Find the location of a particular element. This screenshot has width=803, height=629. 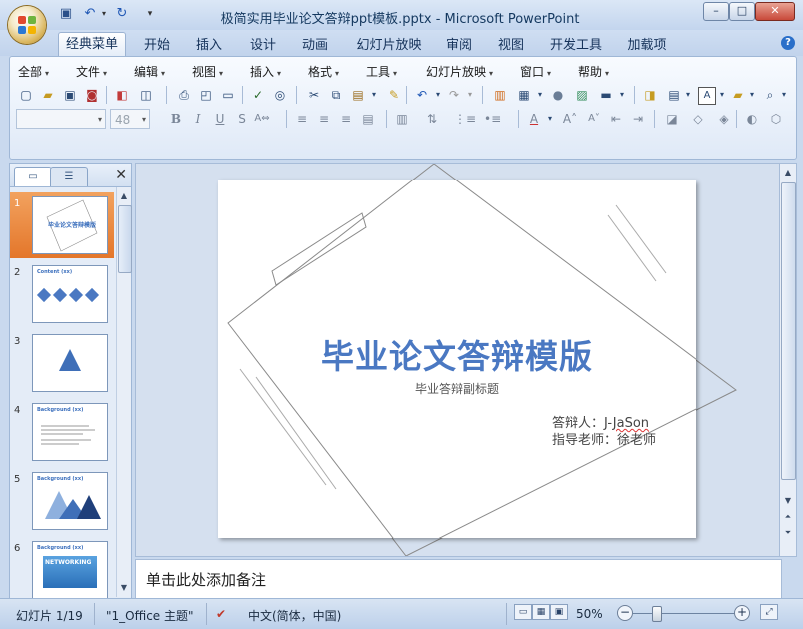

slide-scrollbar: ▲ ▼ ⏶ ⏷ is located at coordinates (788, 360).